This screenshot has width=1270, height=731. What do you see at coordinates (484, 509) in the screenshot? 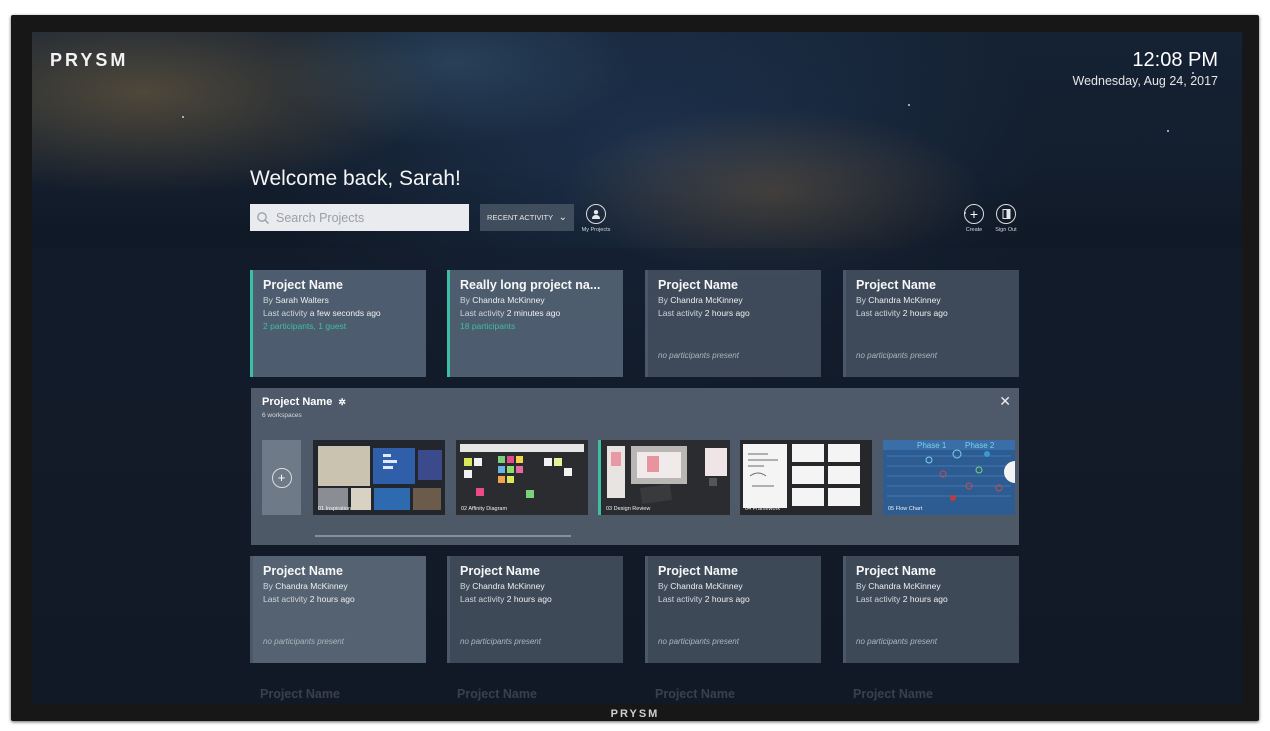
I see `workspace-label: 02 Affinity Diagram` at bounding box center [484, 509].